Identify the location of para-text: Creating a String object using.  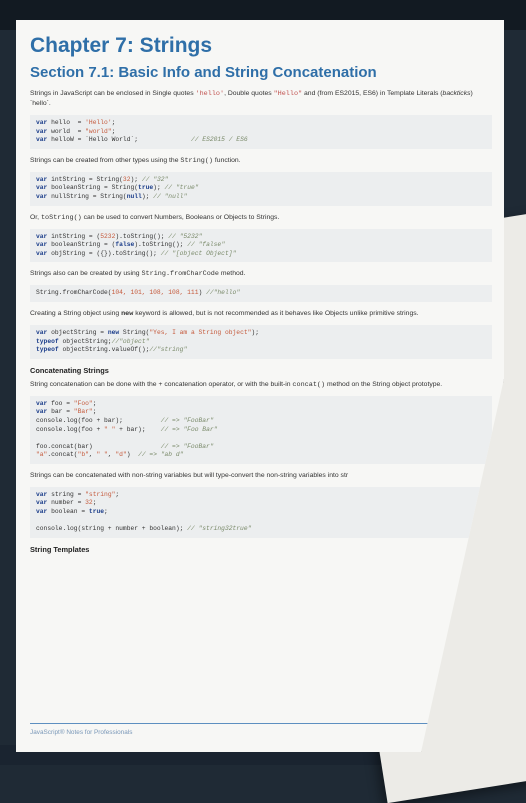
(76, 313).